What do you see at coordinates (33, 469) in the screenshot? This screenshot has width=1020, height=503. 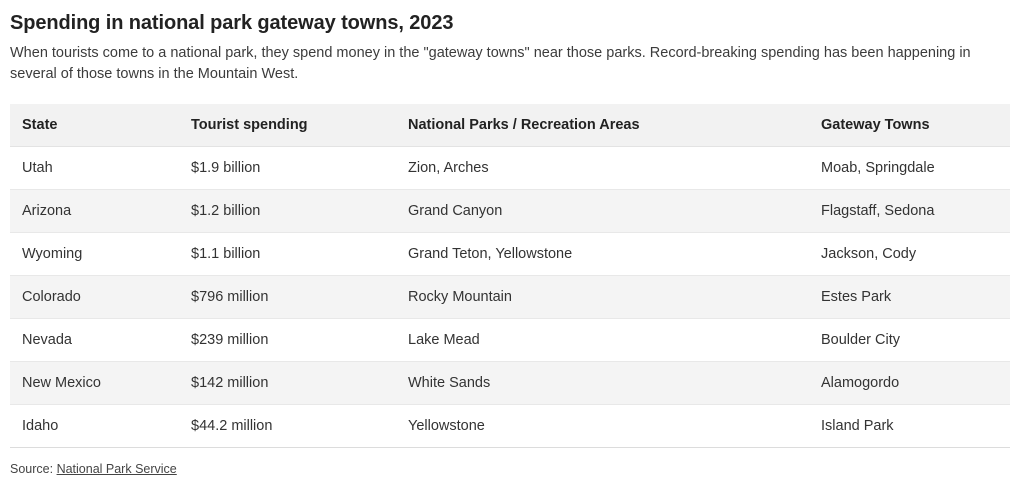 I see `source-label: Source:` at bounding box center [33, 469].